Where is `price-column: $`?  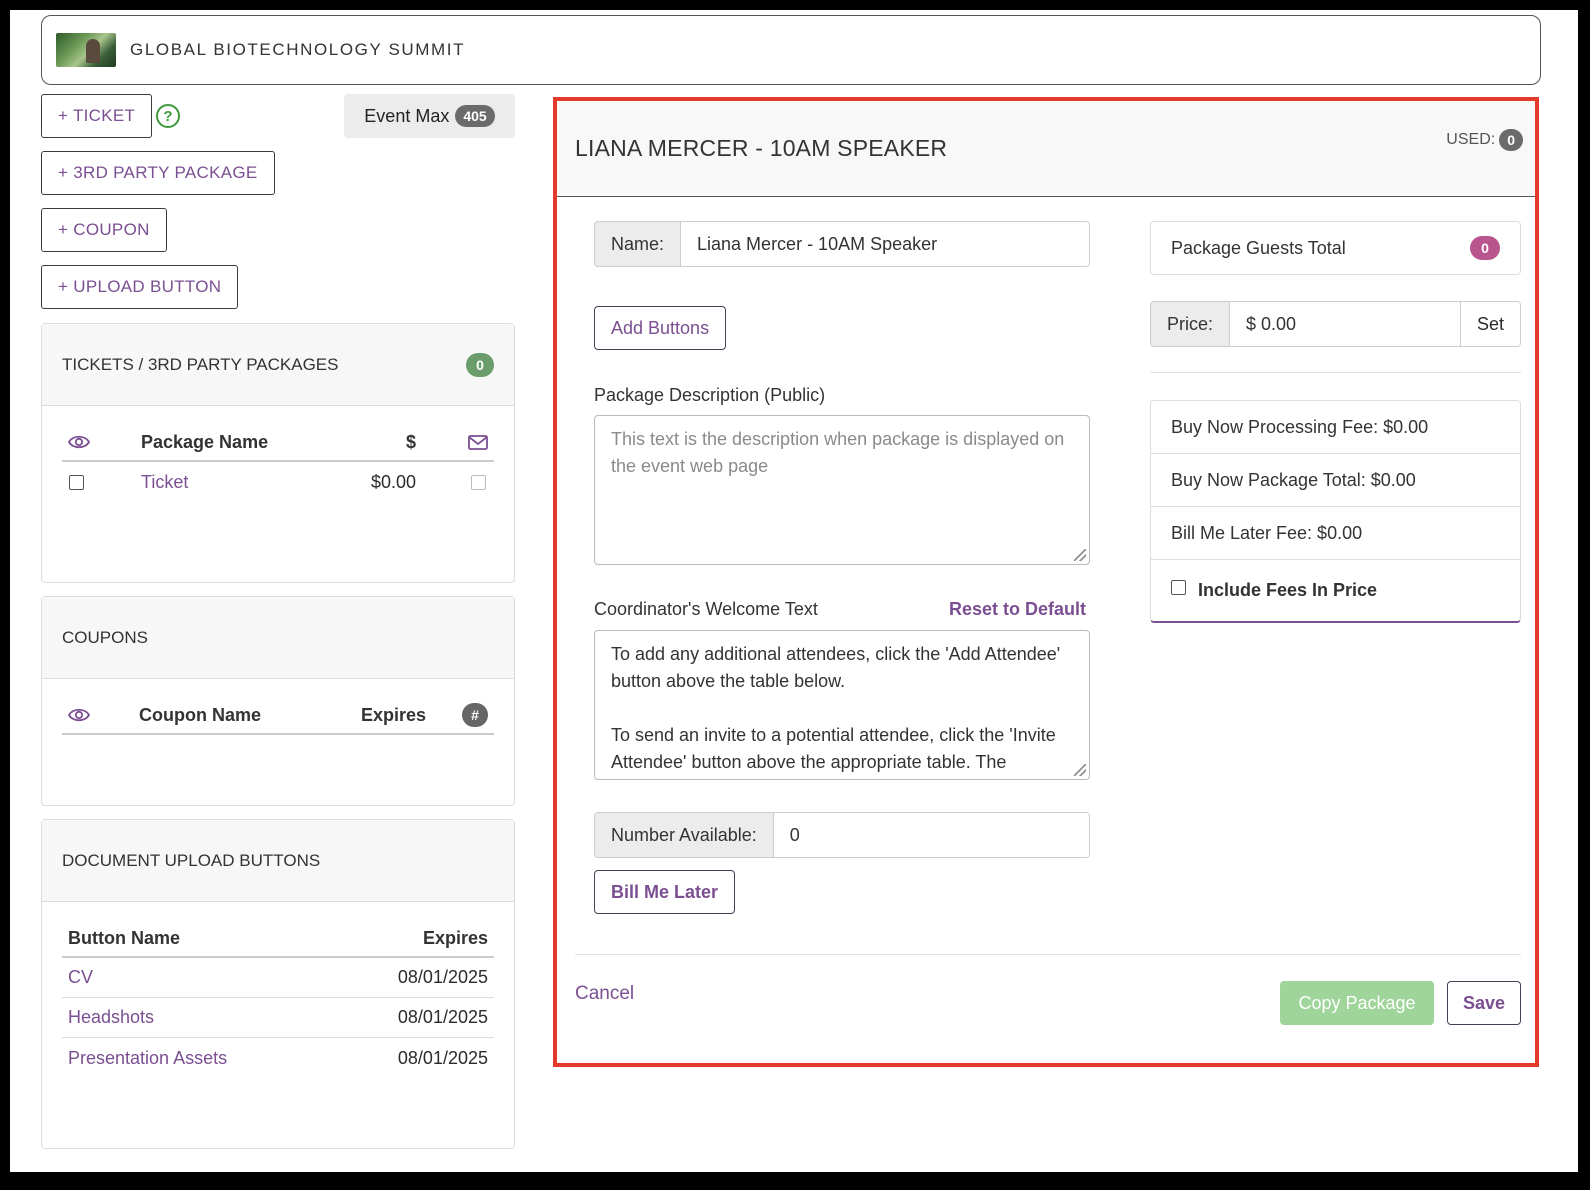 price-column: $ is located at coordinates (386, 442).